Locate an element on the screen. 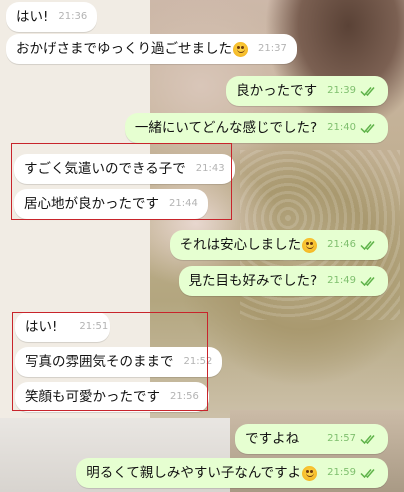 The width and height of the screenshot is (404, 492). message-time: 21:46 is located at coordinates (341, 244).